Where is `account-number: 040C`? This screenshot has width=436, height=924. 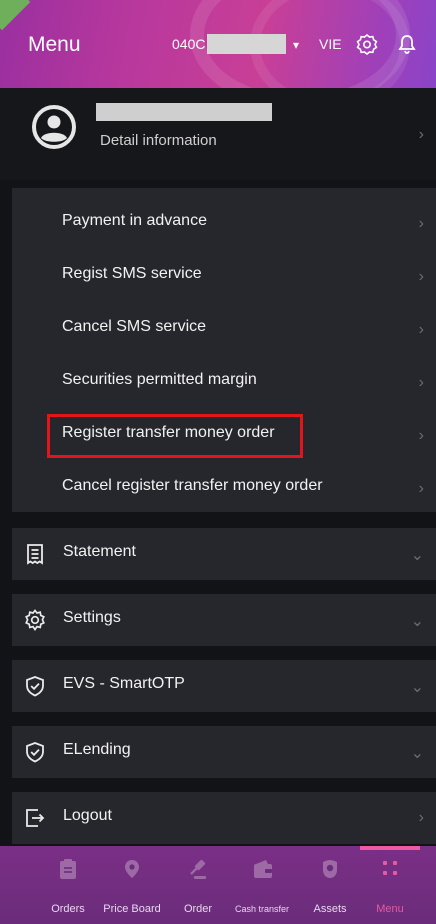
account-number: 040C is located at coordinates (188, 44).